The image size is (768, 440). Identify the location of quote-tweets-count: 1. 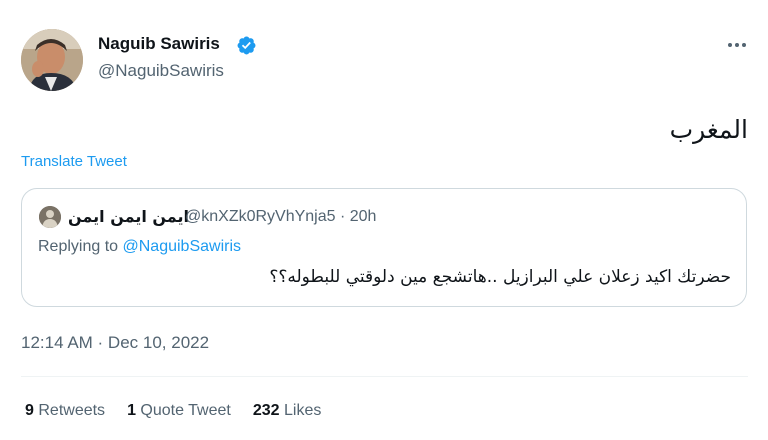
(131, 410).